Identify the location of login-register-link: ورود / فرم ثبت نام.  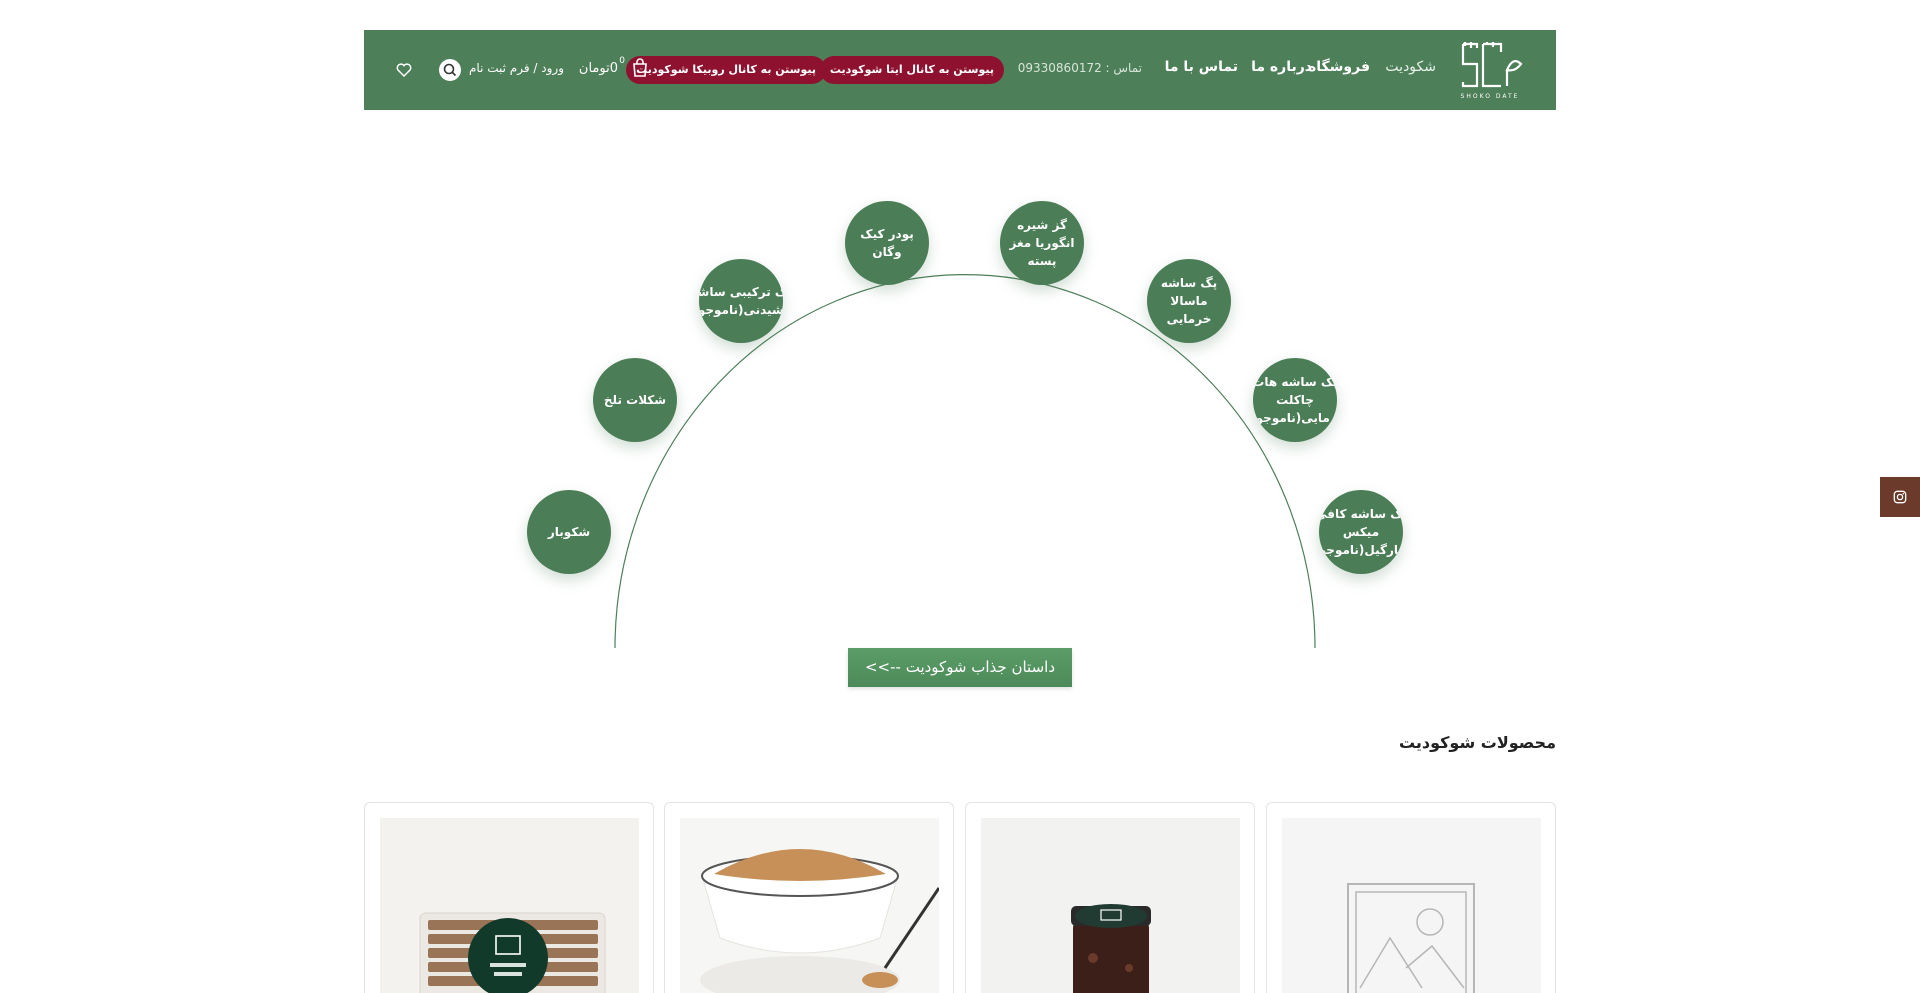
(516, 68).